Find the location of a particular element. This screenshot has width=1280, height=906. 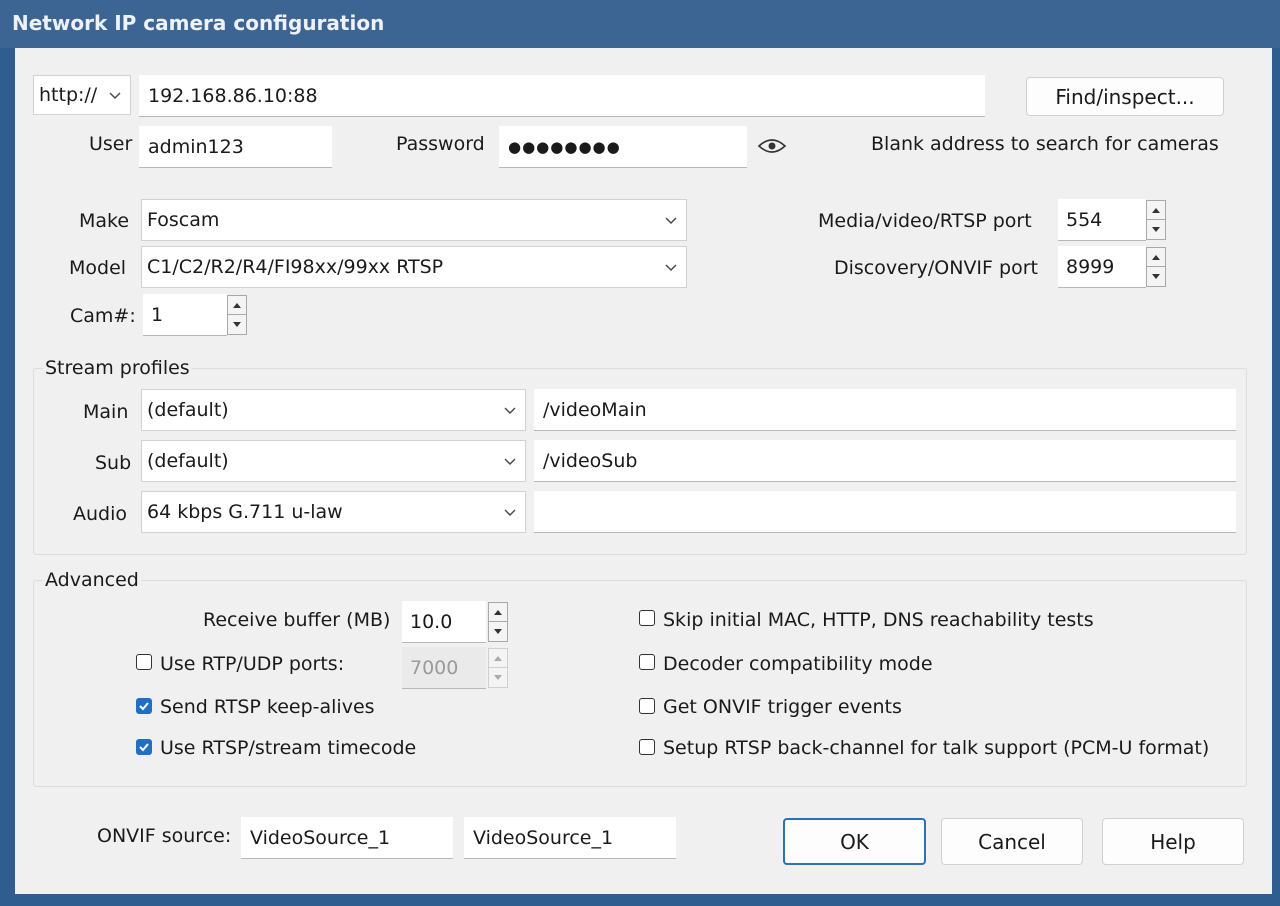

scheme-value: http:// is located at coordinates (68, 95).